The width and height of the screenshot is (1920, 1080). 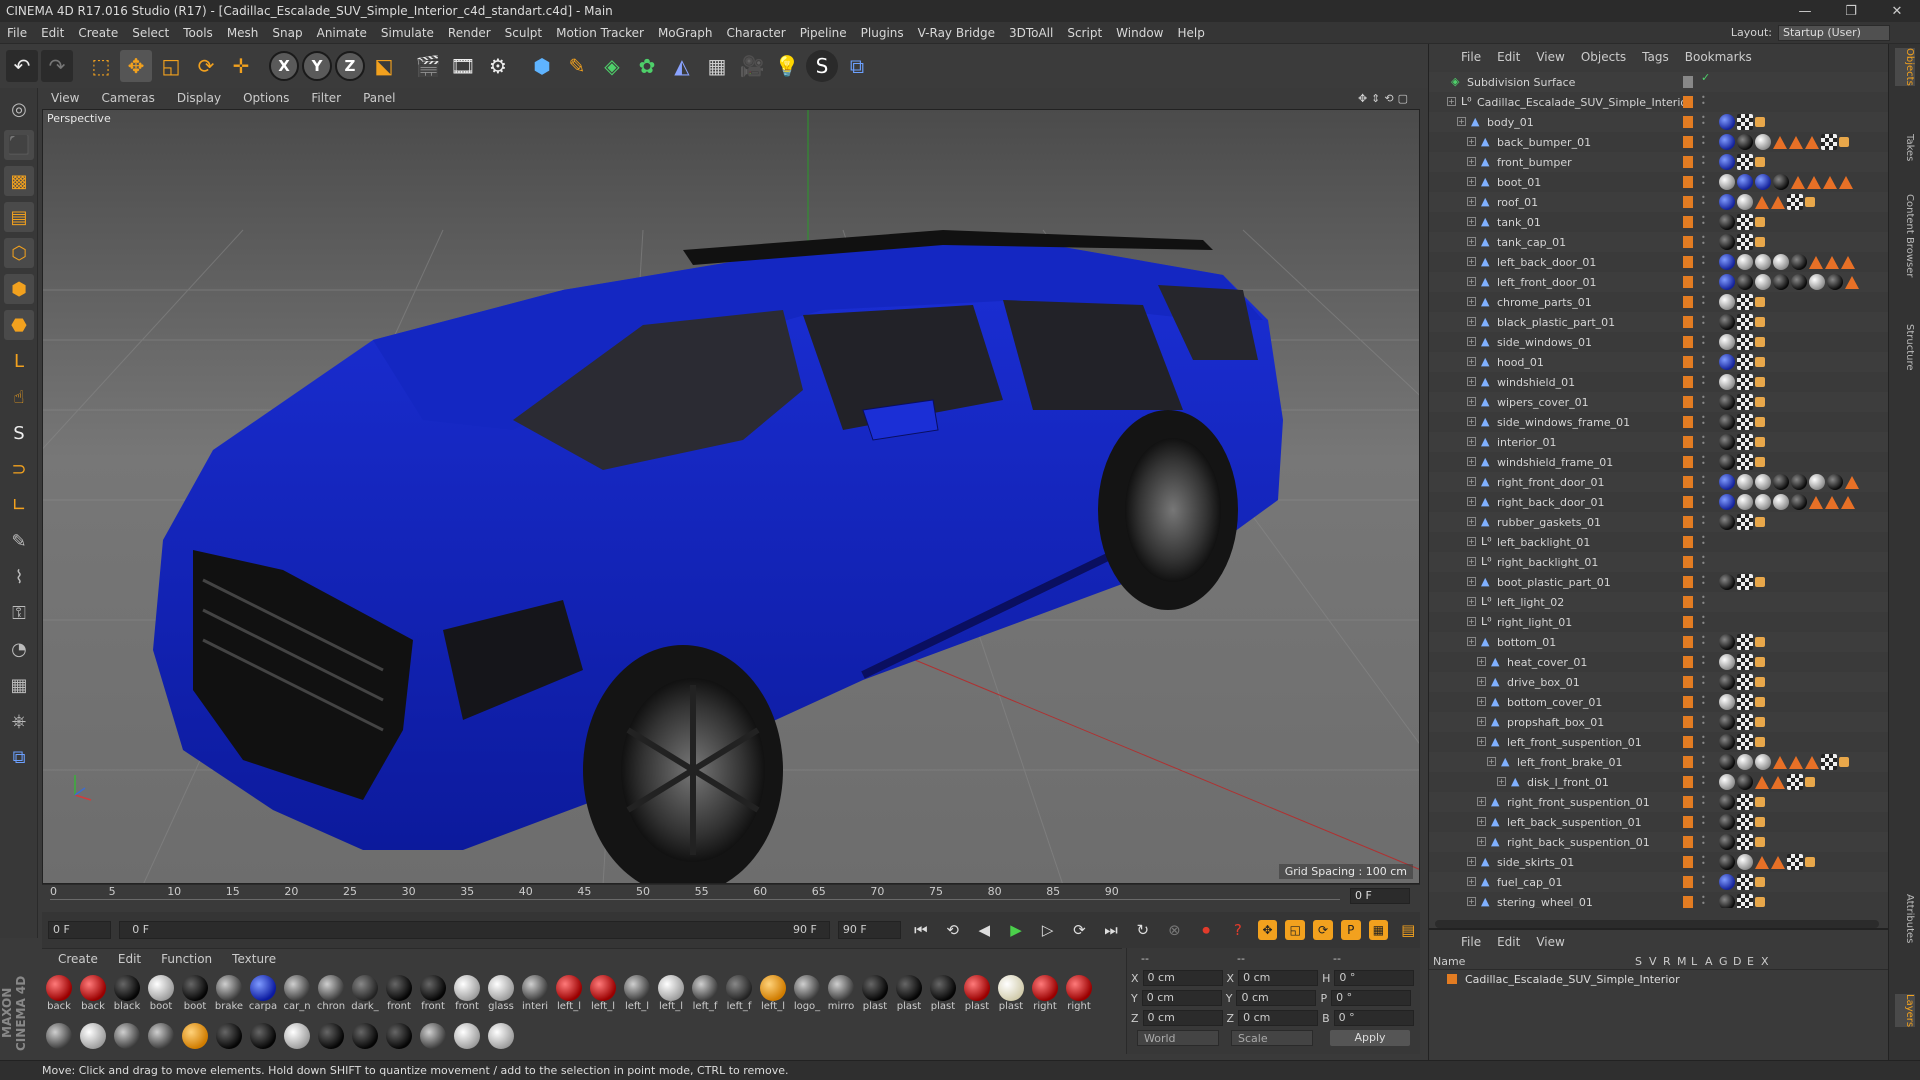 What do you see at coordinates (1905, 1011) in the screenshot?
I see `side-tab-layers: Layers` at bounding box center [1905, 1011].